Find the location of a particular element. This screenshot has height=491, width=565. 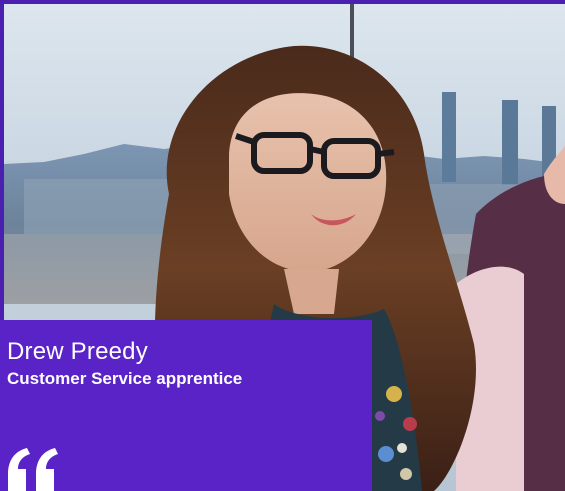

opening-quote-icon is located at coordinates (33, 469).